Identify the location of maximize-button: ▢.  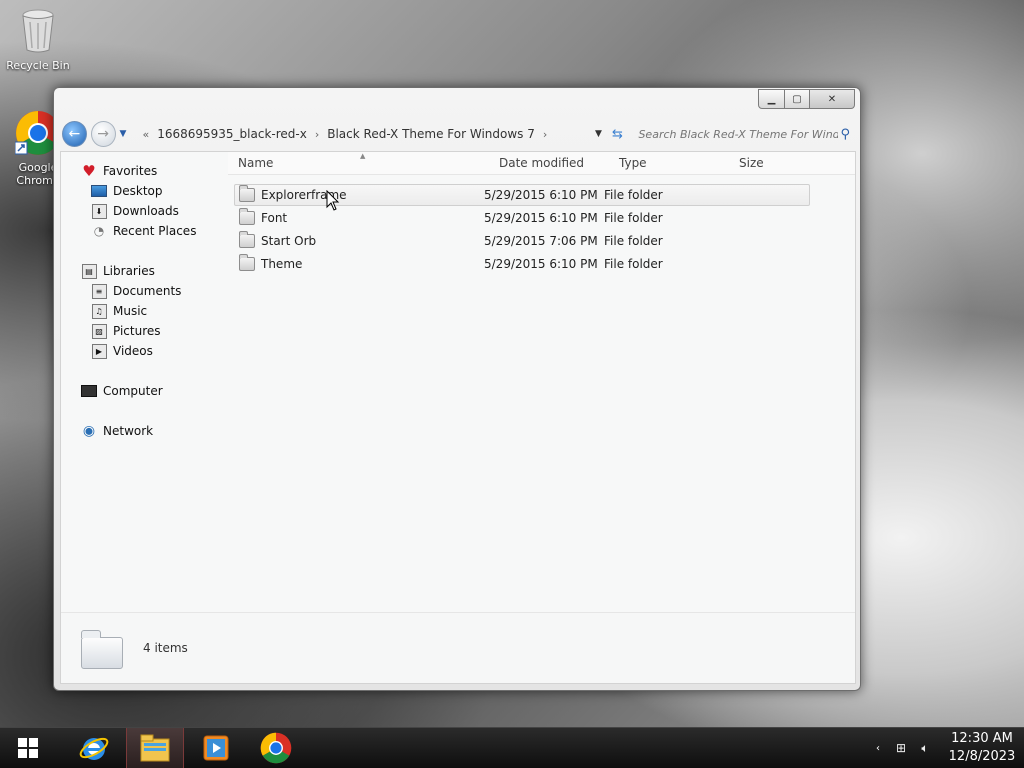
(797, 99).